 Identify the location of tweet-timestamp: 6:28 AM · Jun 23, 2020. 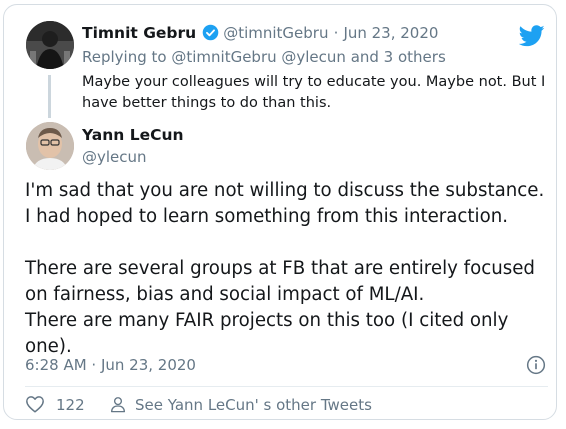
(110, 365).